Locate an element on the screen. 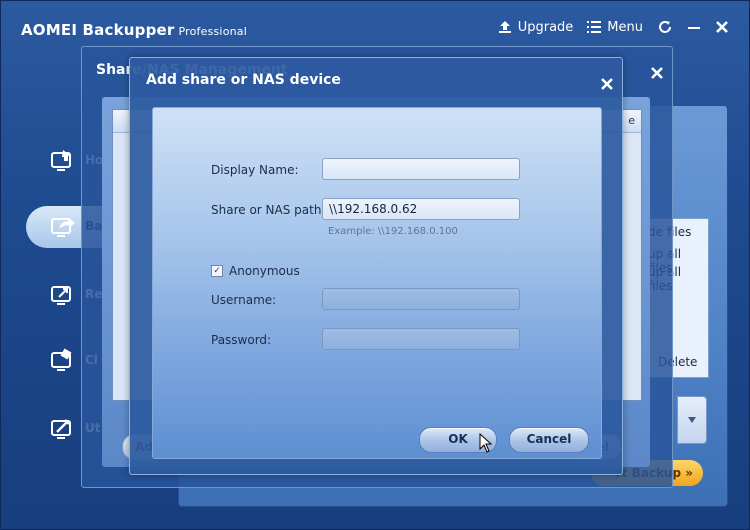 This screenshot has width=750, height=530. upgrade-button: Upgrade is located at coordinates (536, 27).